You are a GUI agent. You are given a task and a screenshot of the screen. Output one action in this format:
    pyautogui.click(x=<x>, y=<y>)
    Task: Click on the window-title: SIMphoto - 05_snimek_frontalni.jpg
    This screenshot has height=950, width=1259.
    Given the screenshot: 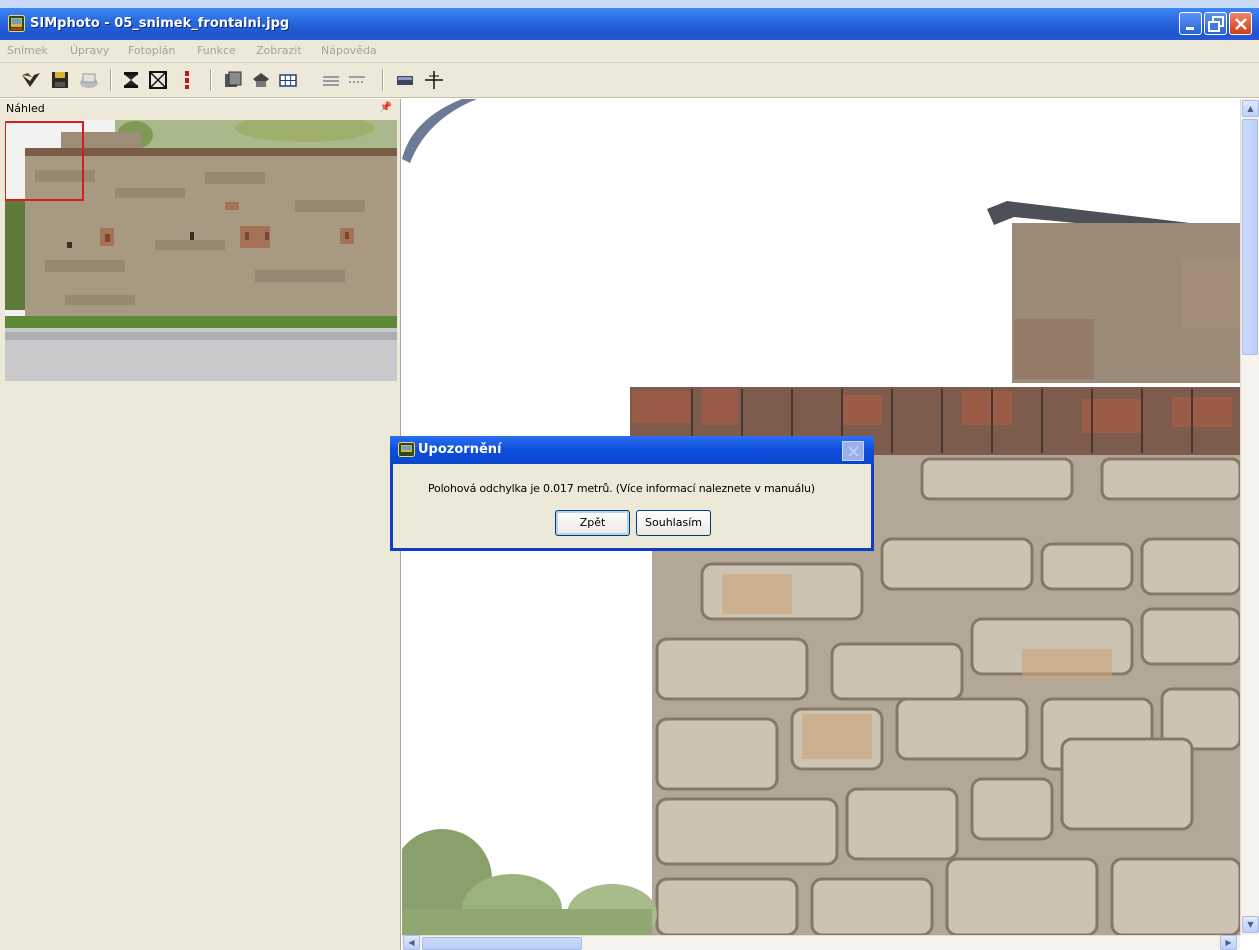 What is the action you would take?
    pyautogui.click(x=160, y=23)
    